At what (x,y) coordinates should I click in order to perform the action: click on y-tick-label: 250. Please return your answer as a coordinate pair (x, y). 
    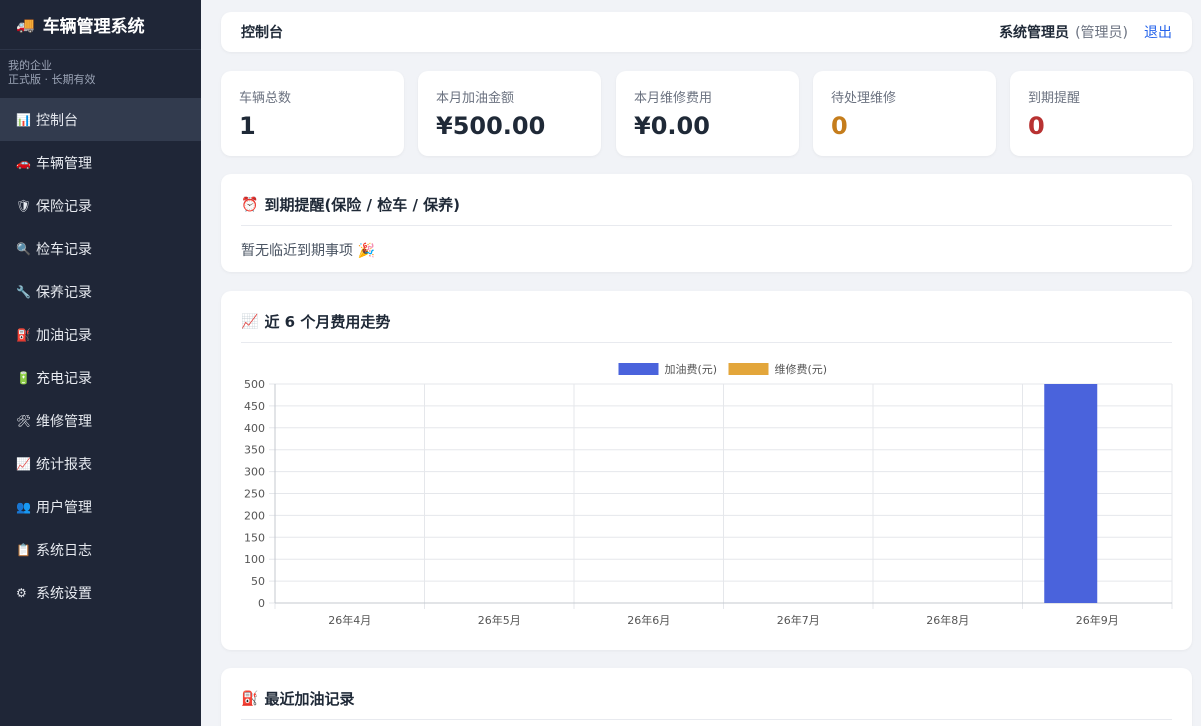
    Looking at the image, I should click on (254, 494).